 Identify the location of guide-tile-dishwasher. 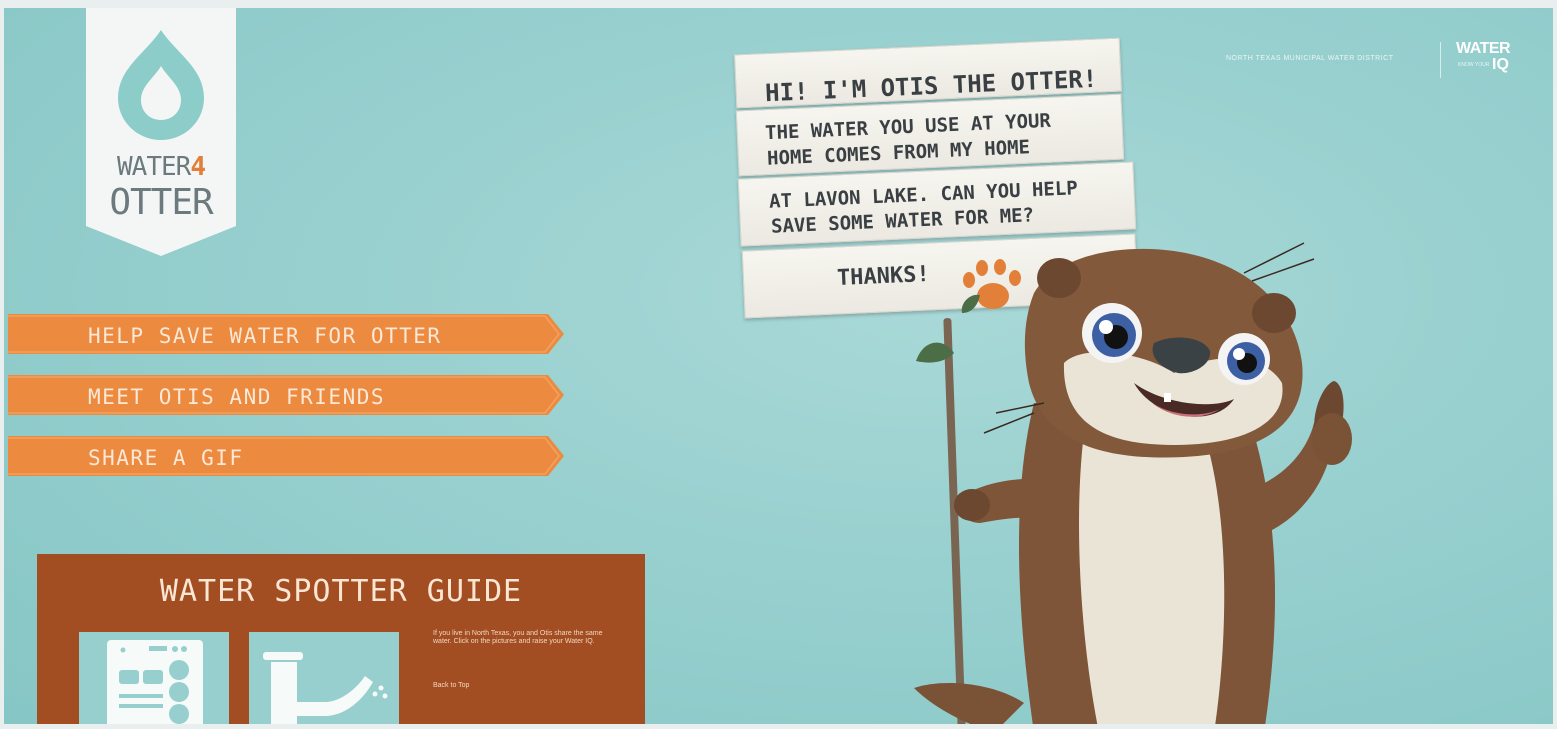
(154, 678).